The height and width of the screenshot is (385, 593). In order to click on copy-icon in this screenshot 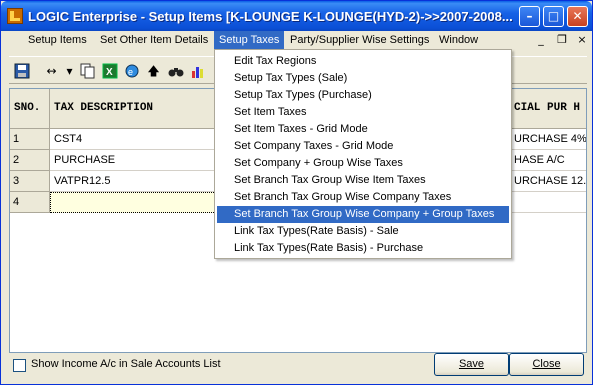, I will do `click(87, 71)`.